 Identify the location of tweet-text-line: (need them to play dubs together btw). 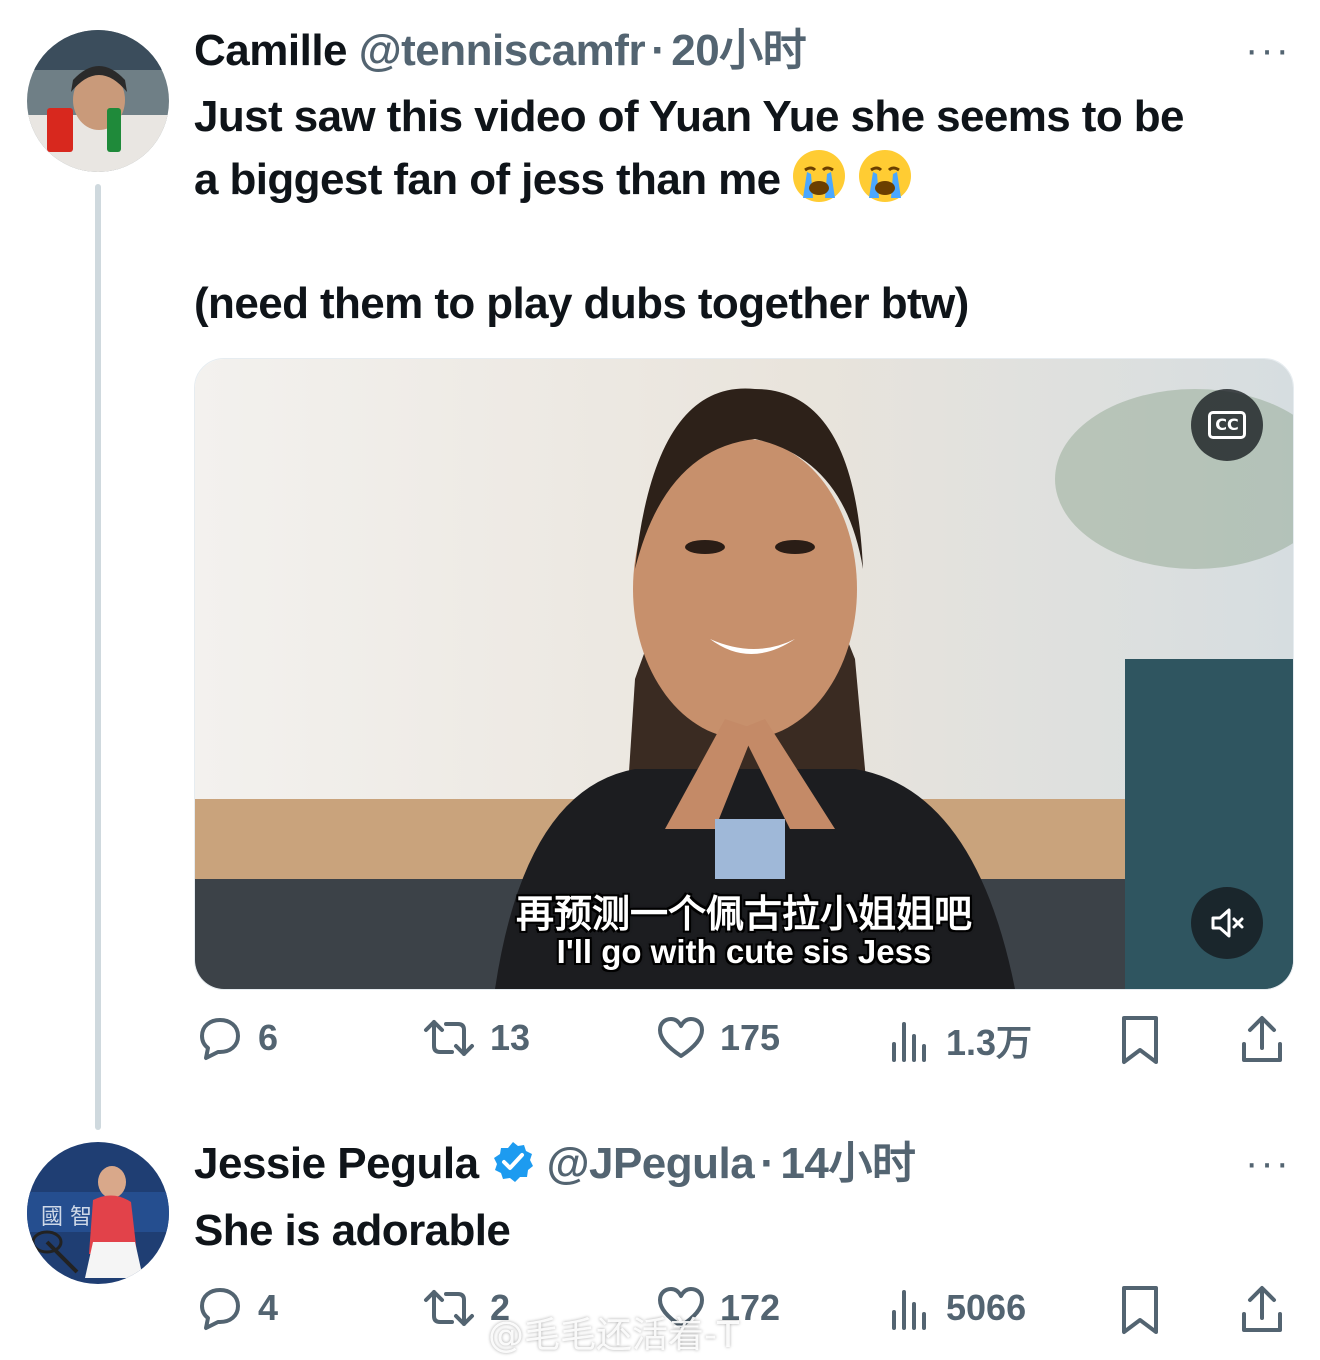
(581, 303).